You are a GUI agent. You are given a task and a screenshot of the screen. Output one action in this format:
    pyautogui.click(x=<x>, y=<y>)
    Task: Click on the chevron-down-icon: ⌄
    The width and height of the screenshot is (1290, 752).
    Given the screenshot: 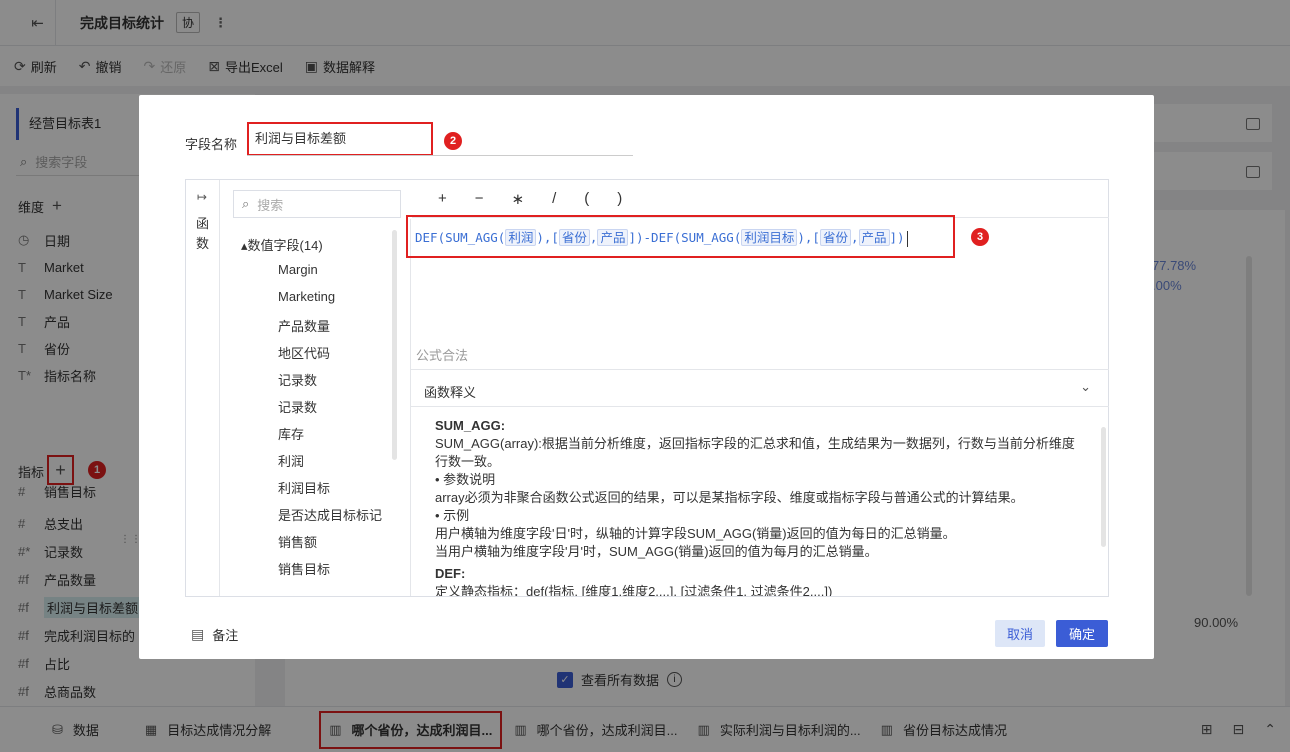 What is the action you would take?
    pyautogui.click(x=1085, y=387)
    